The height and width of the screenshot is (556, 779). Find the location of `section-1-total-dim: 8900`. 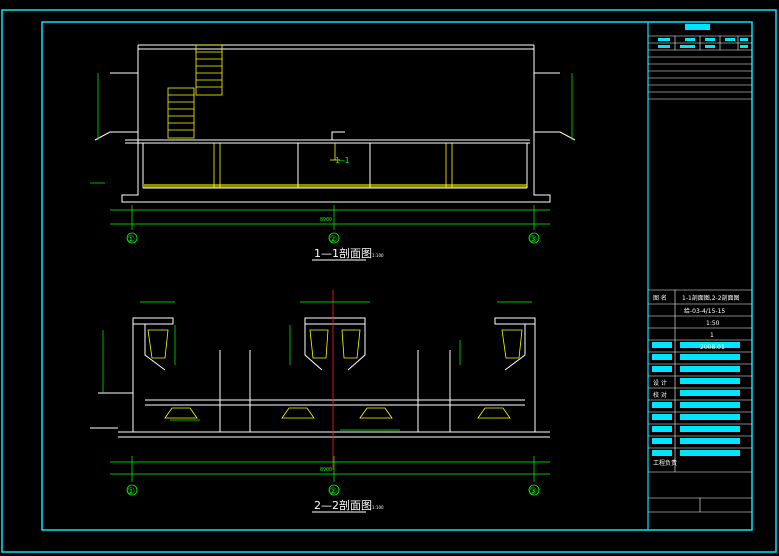

section-1-total-dim: 8900 is located at coordinates (326, 220).